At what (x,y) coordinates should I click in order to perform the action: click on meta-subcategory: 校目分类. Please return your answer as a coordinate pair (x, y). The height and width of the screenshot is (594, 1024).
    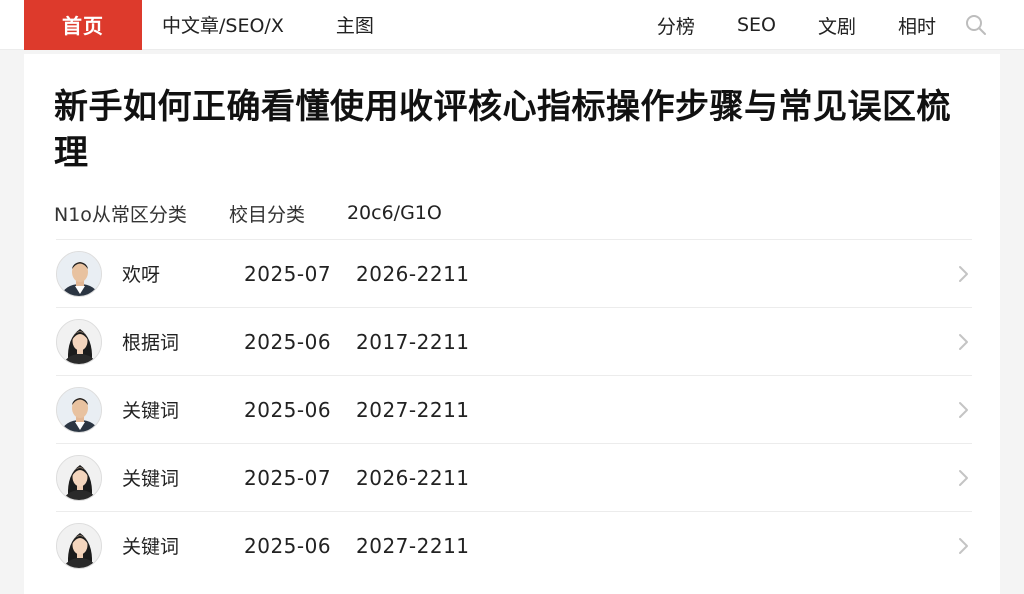
    Looking at the image, I should click on (267, 213).